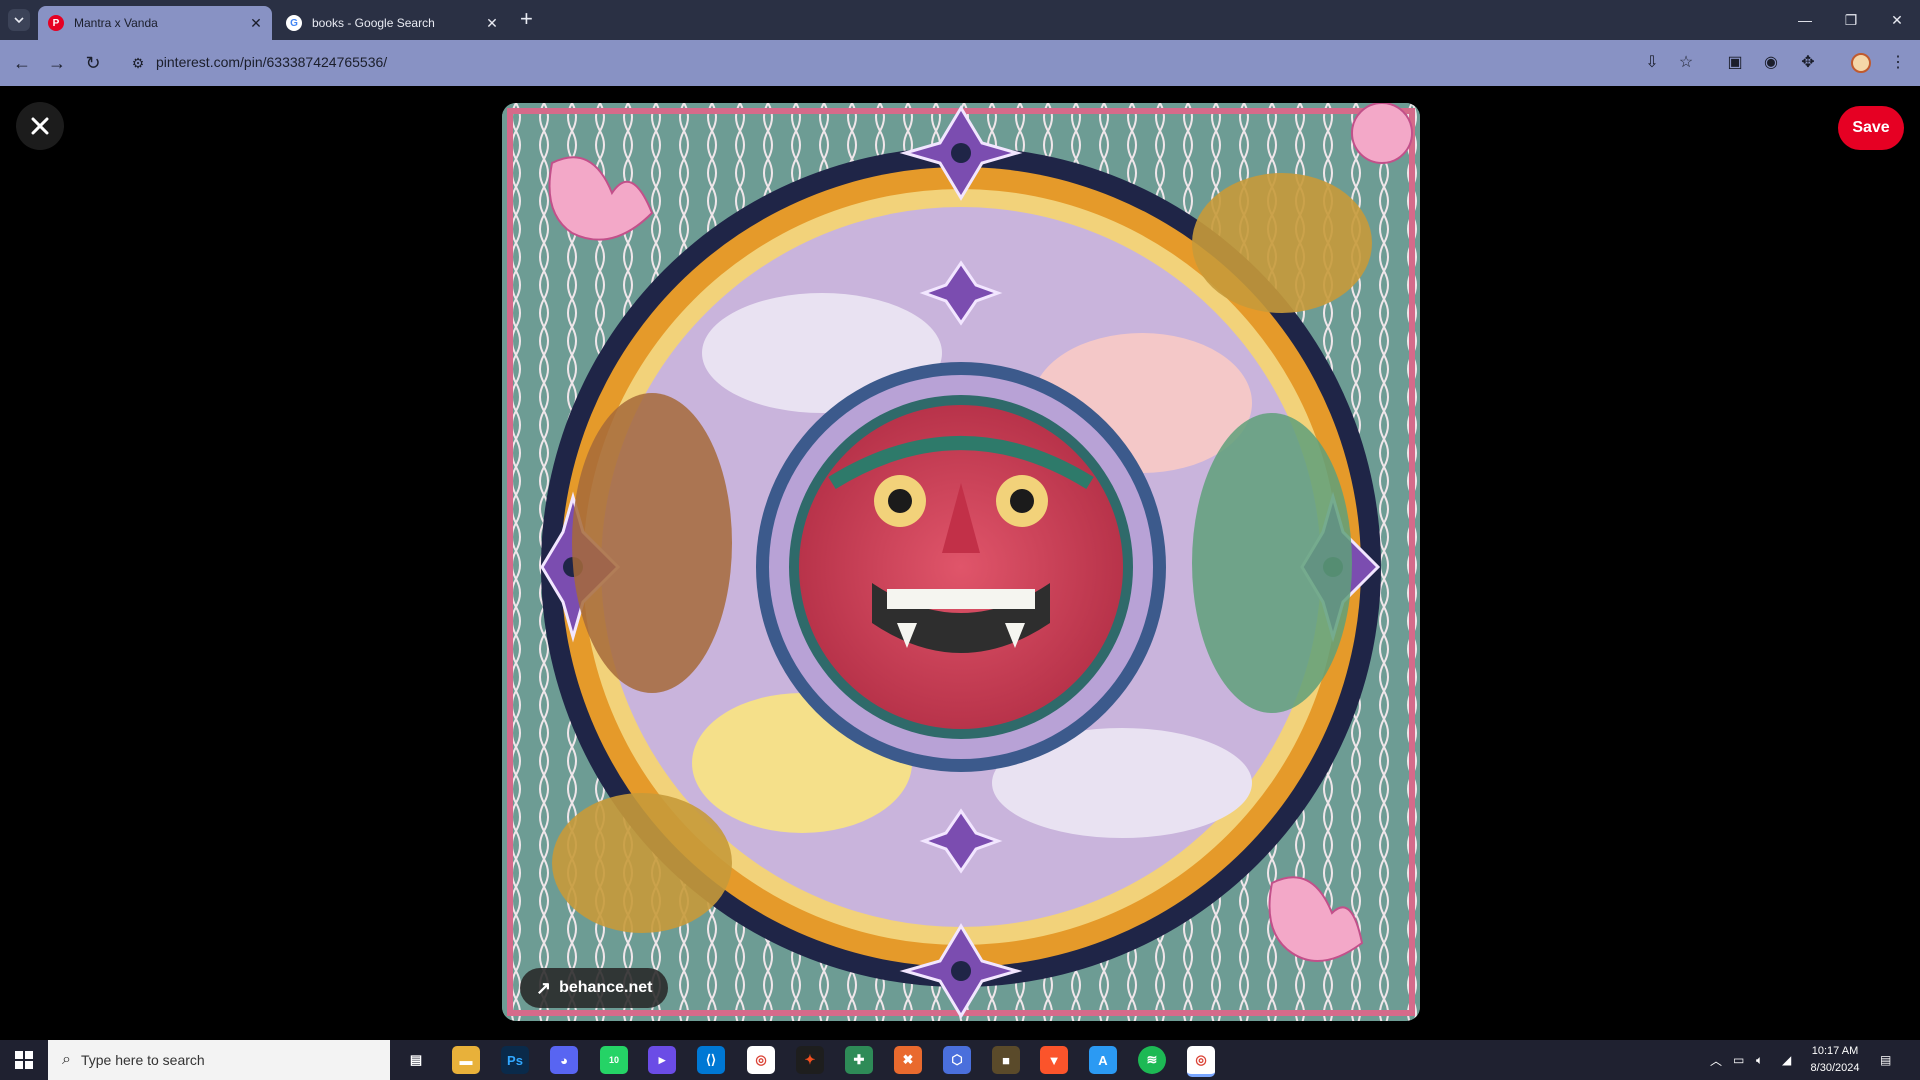  I want to click on whatsapp-icon: 10, so click(614, 1060).